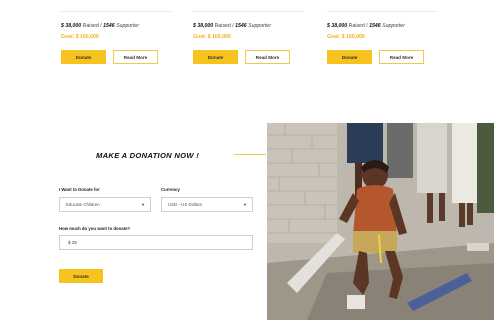 This screenshot has height=329, width=494. What do you see at coordinates (170, 189) in the screenshot?
I see `currency-label: Currency` at bounding box center [170, 189].